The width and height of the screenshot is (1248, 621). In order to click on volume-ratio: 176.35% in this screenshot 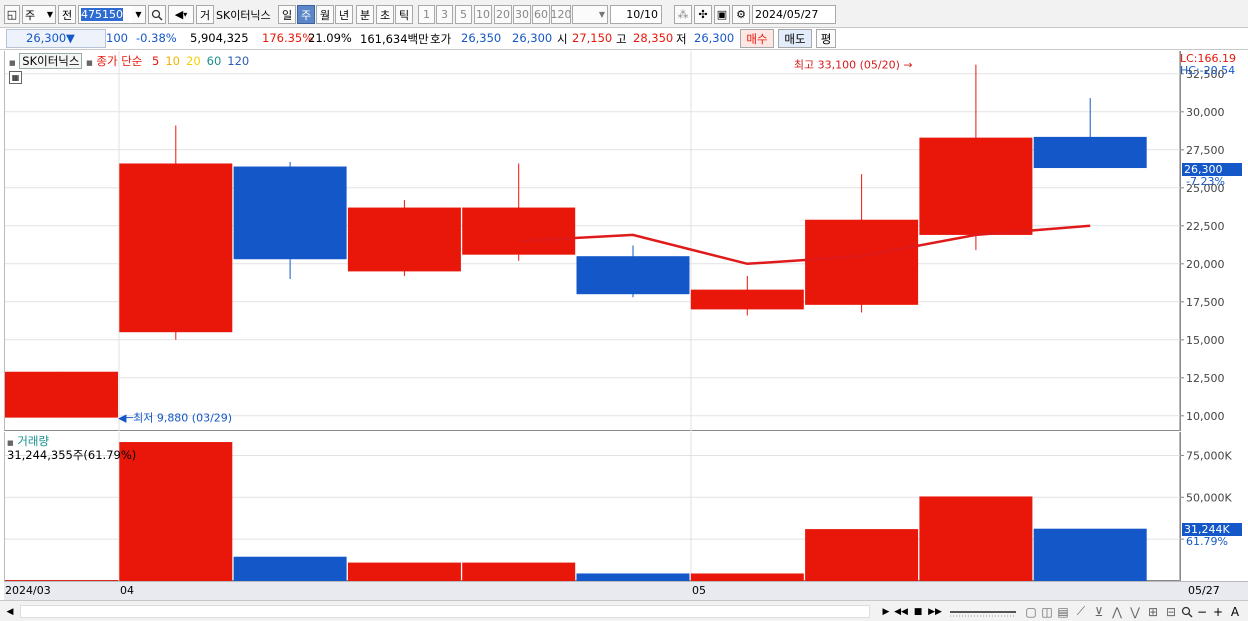, I will do `click(288, 38)`.